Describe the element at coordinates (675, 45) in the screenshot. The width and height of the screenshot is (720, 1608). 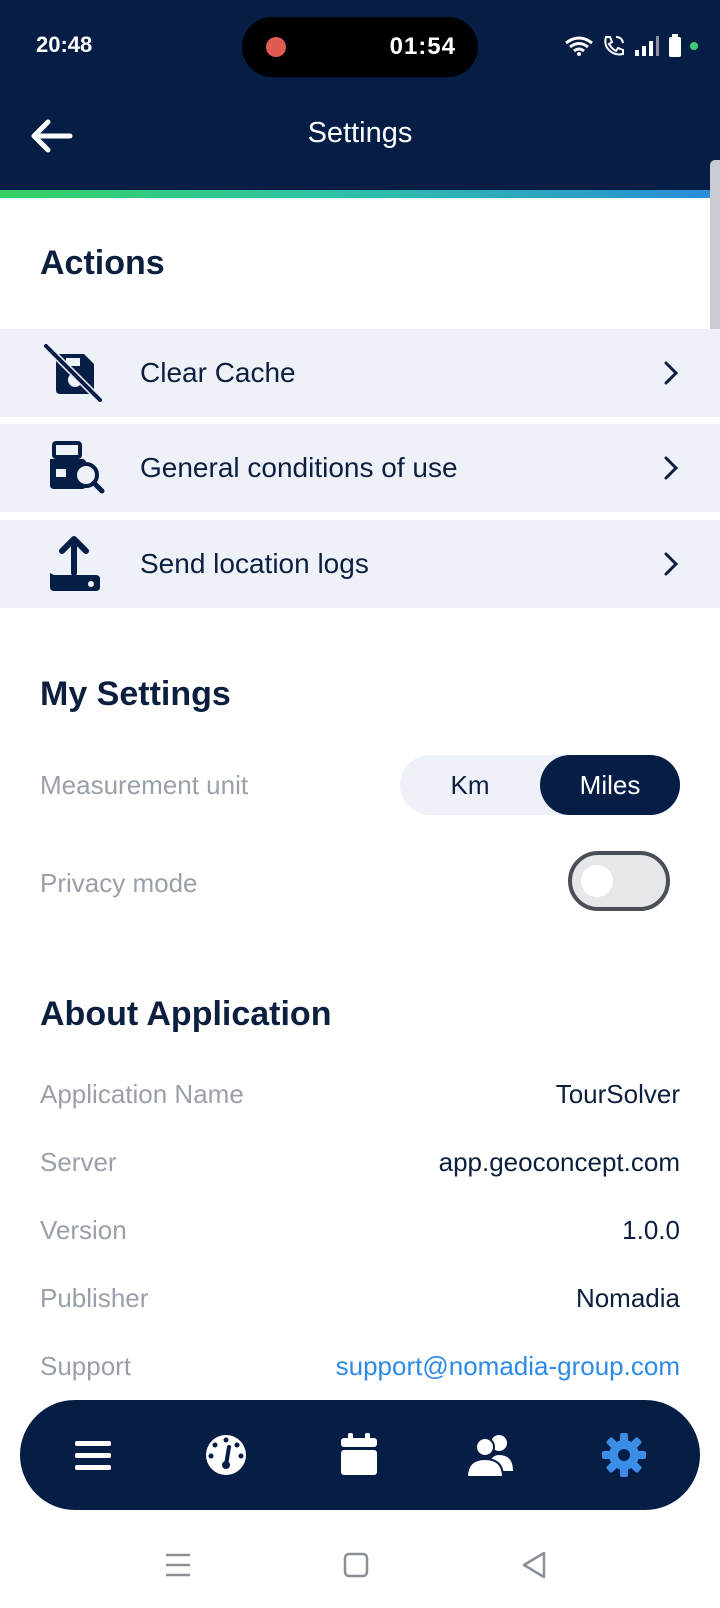
I see `battery-icon` at that location.